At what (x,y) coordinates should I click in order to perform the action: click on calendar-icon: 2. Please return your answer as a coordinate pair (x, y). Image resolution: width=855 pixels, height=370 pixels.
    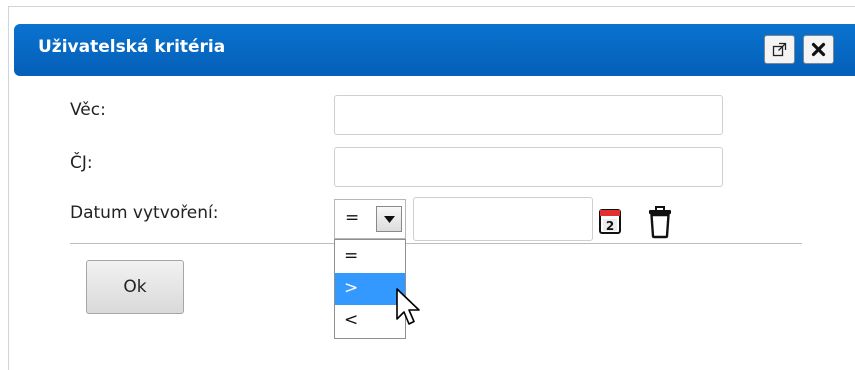
    Looking at the image, I should click on (610, 221).